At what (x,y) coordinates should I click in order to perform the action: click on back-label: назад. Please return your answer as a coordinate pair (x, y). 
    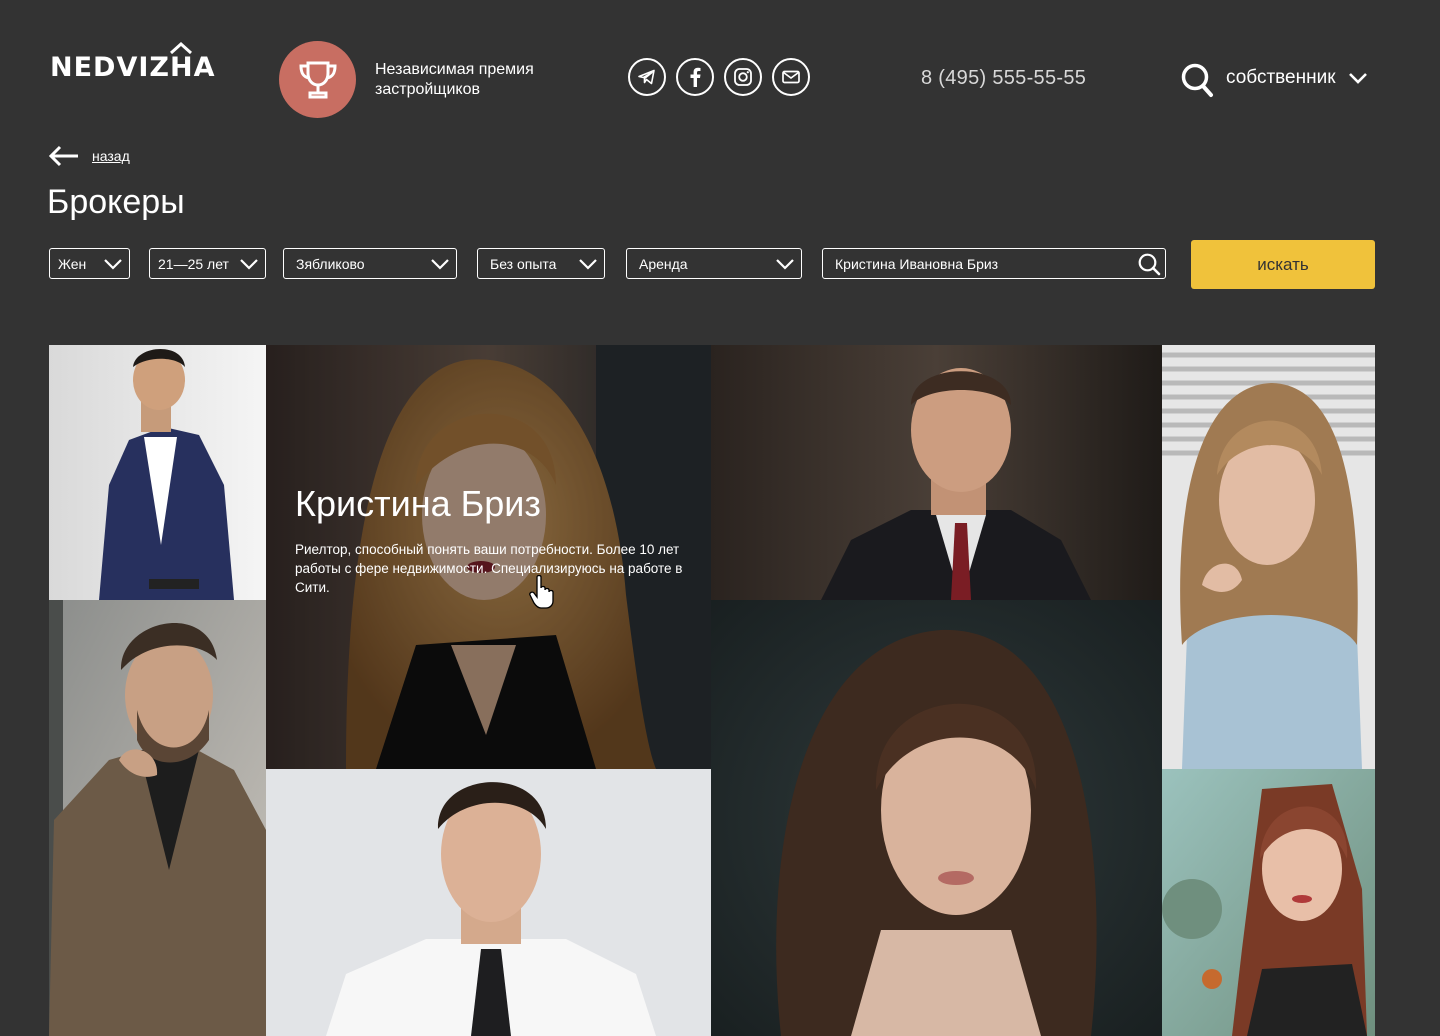
    Looking at the image, I should click on (111, 156).